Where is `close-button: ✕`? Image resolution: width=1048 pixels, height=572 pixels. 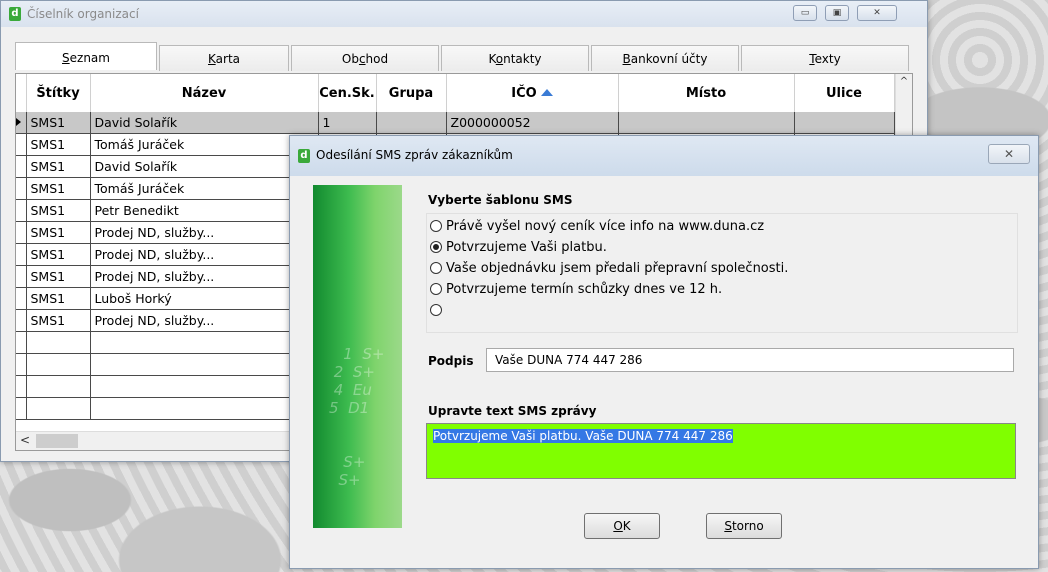 close-button: ✕ is located at coordinates (877, 13).